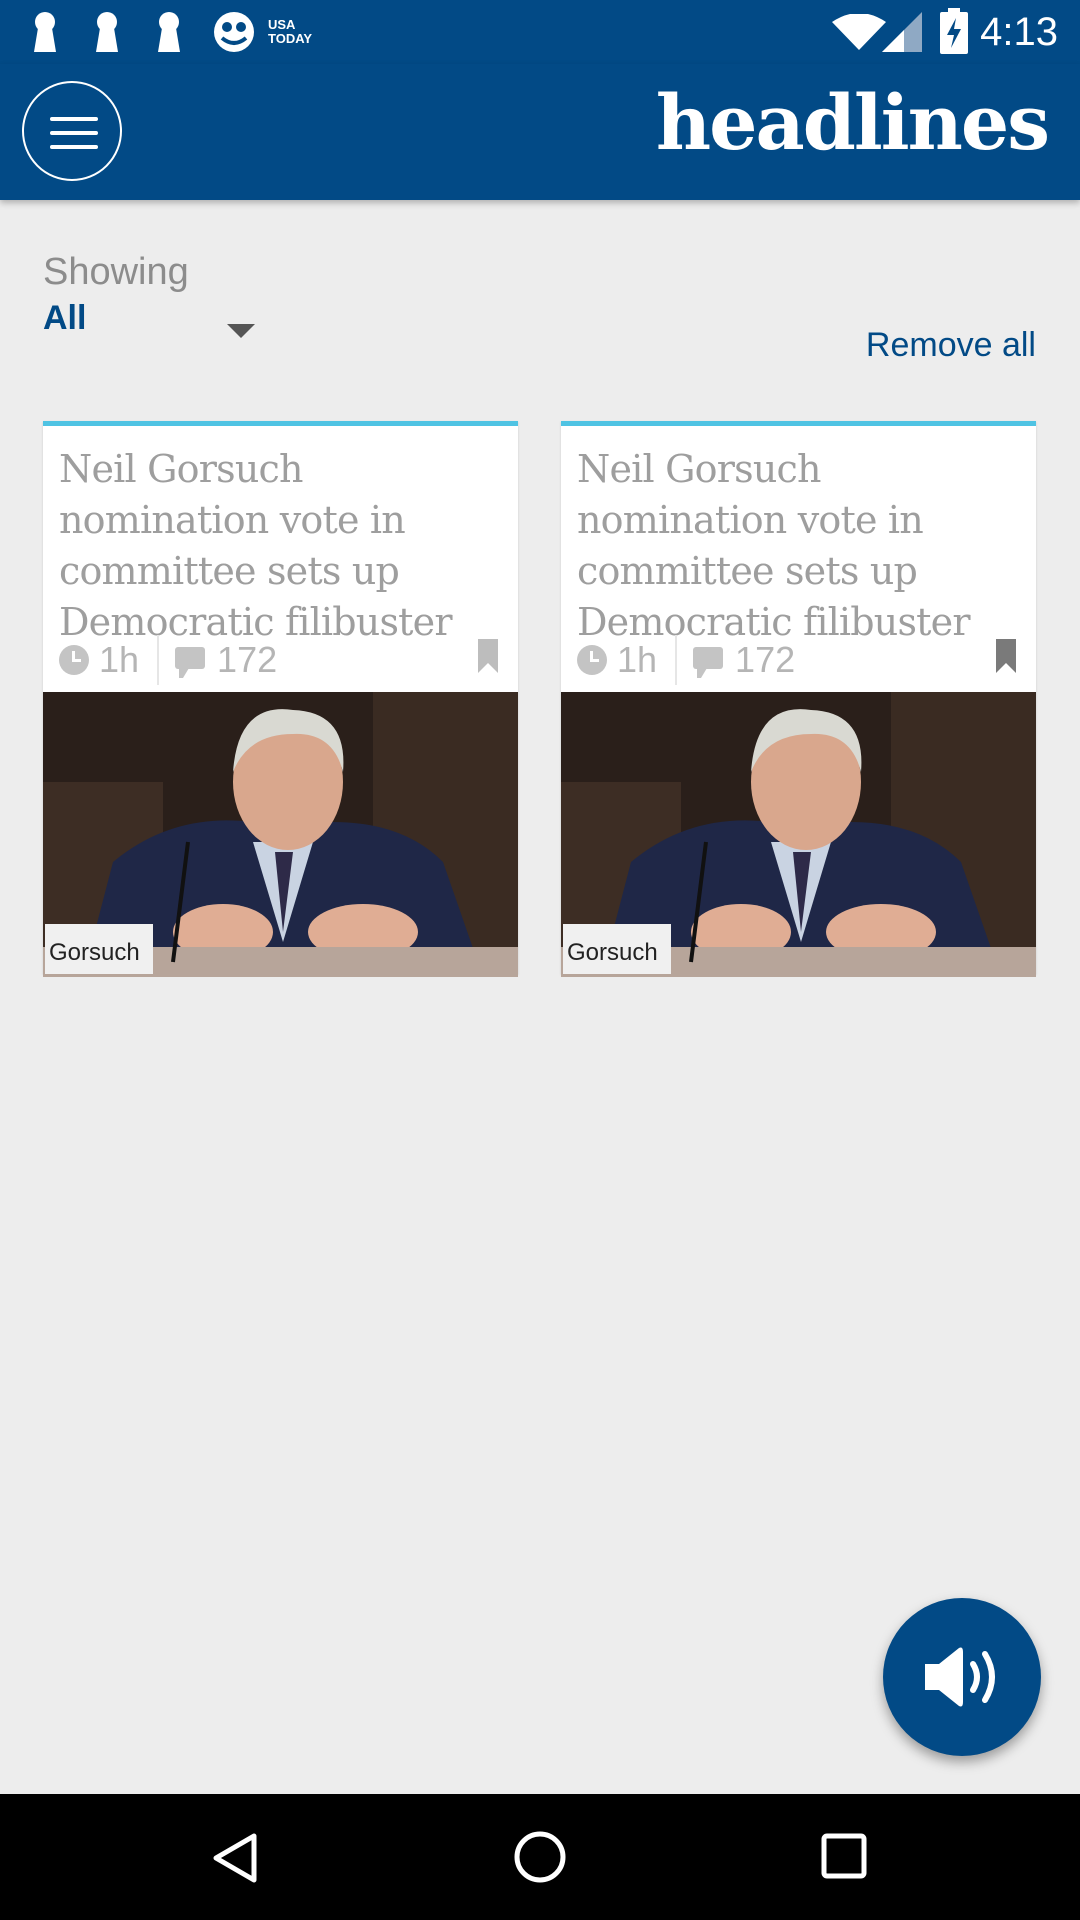  Describe the element at coordinates (902, 32) in the screenshot. I see `signal-icon` at that location.